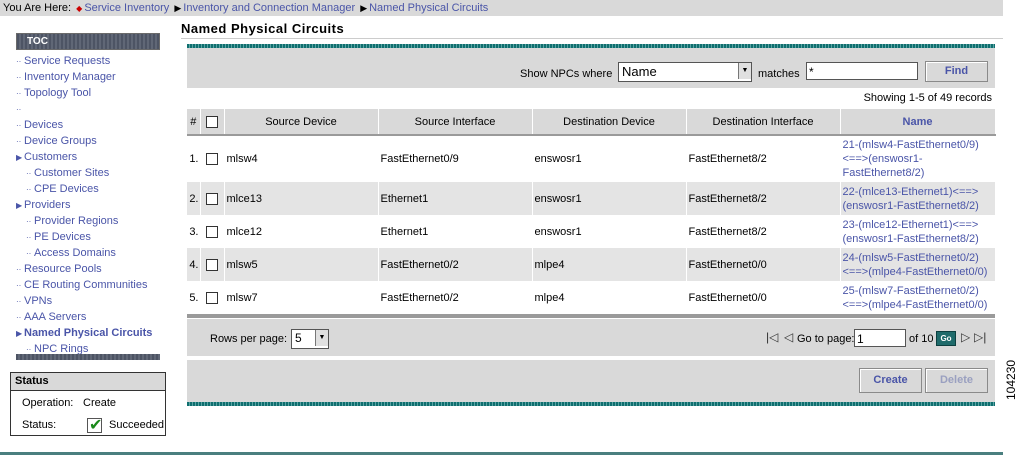  What do you see at coordinates (38, 301) in the screenshot?
I see `toc-item-label: VPNs` at bounding box center [38, 301].